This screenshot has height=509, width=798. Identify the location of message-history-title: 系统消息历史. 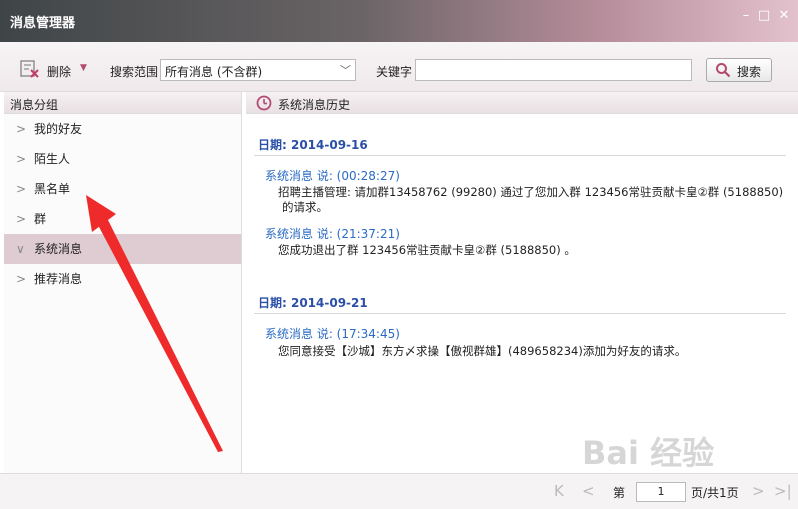
(314, 105).